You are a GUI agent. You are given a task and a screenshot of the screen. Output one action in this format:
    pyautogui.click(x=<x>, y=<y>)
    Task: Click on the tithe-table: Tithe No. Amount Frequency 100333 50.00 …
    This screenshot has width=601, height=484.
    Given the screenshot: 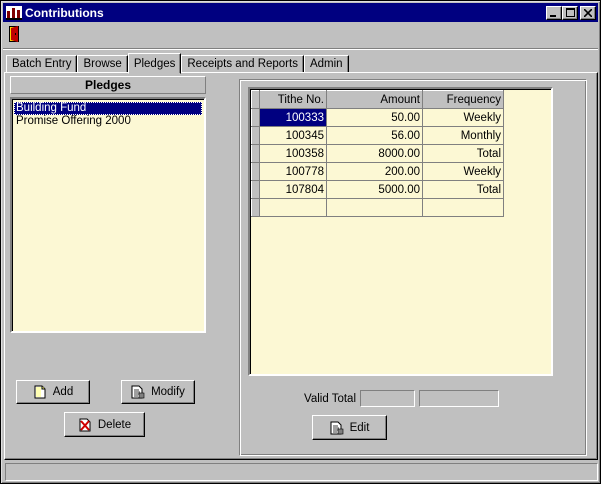 What is the action you would take?
    pyautogui.click(x=377, y=153)
    